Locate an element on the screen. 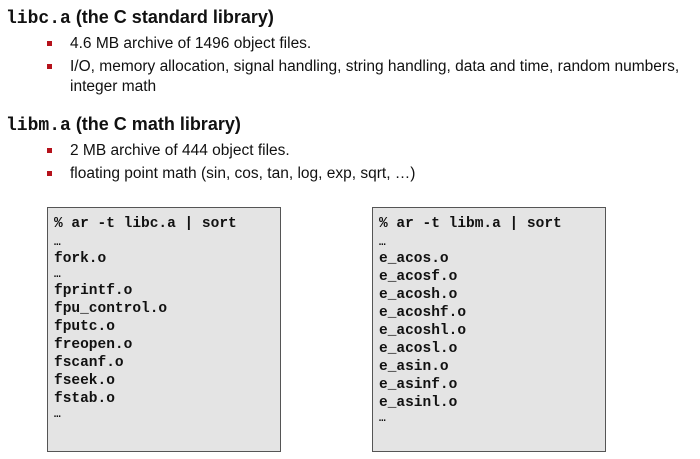  command-line: % ar -t libm.a | sort is located at coordinates (470, 224).